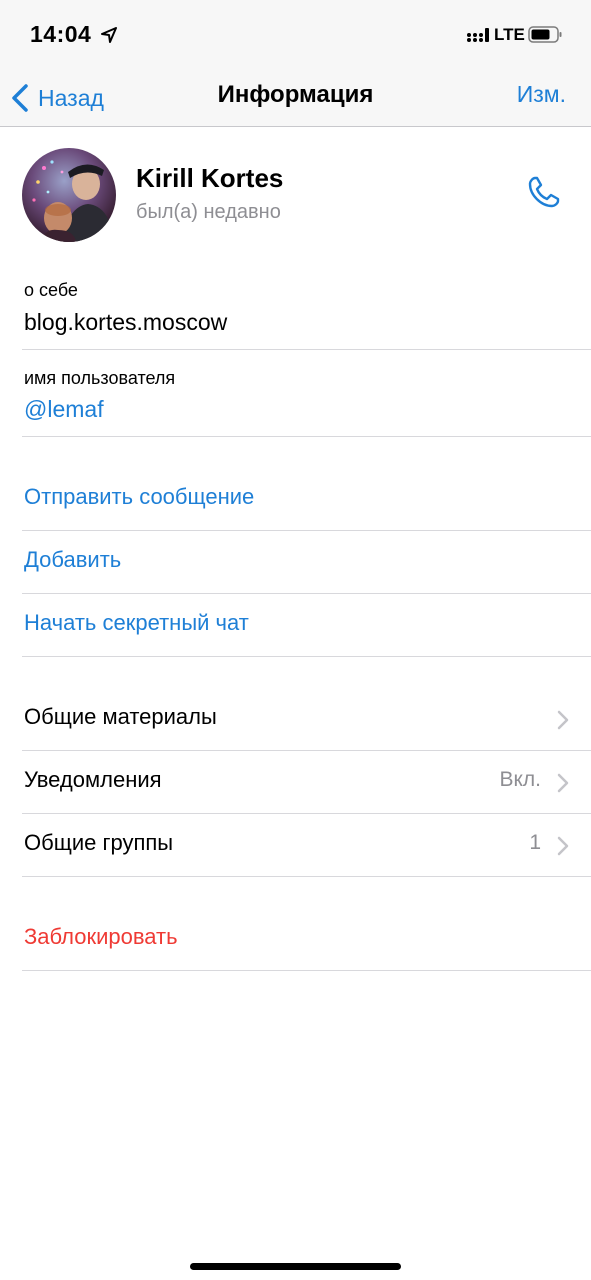 The width and height of the screenshot is (591, 1280). Describe the element at coordinates (210, 178) in the screenshot. I see `contact-name: Kirill Kortes` at that location.